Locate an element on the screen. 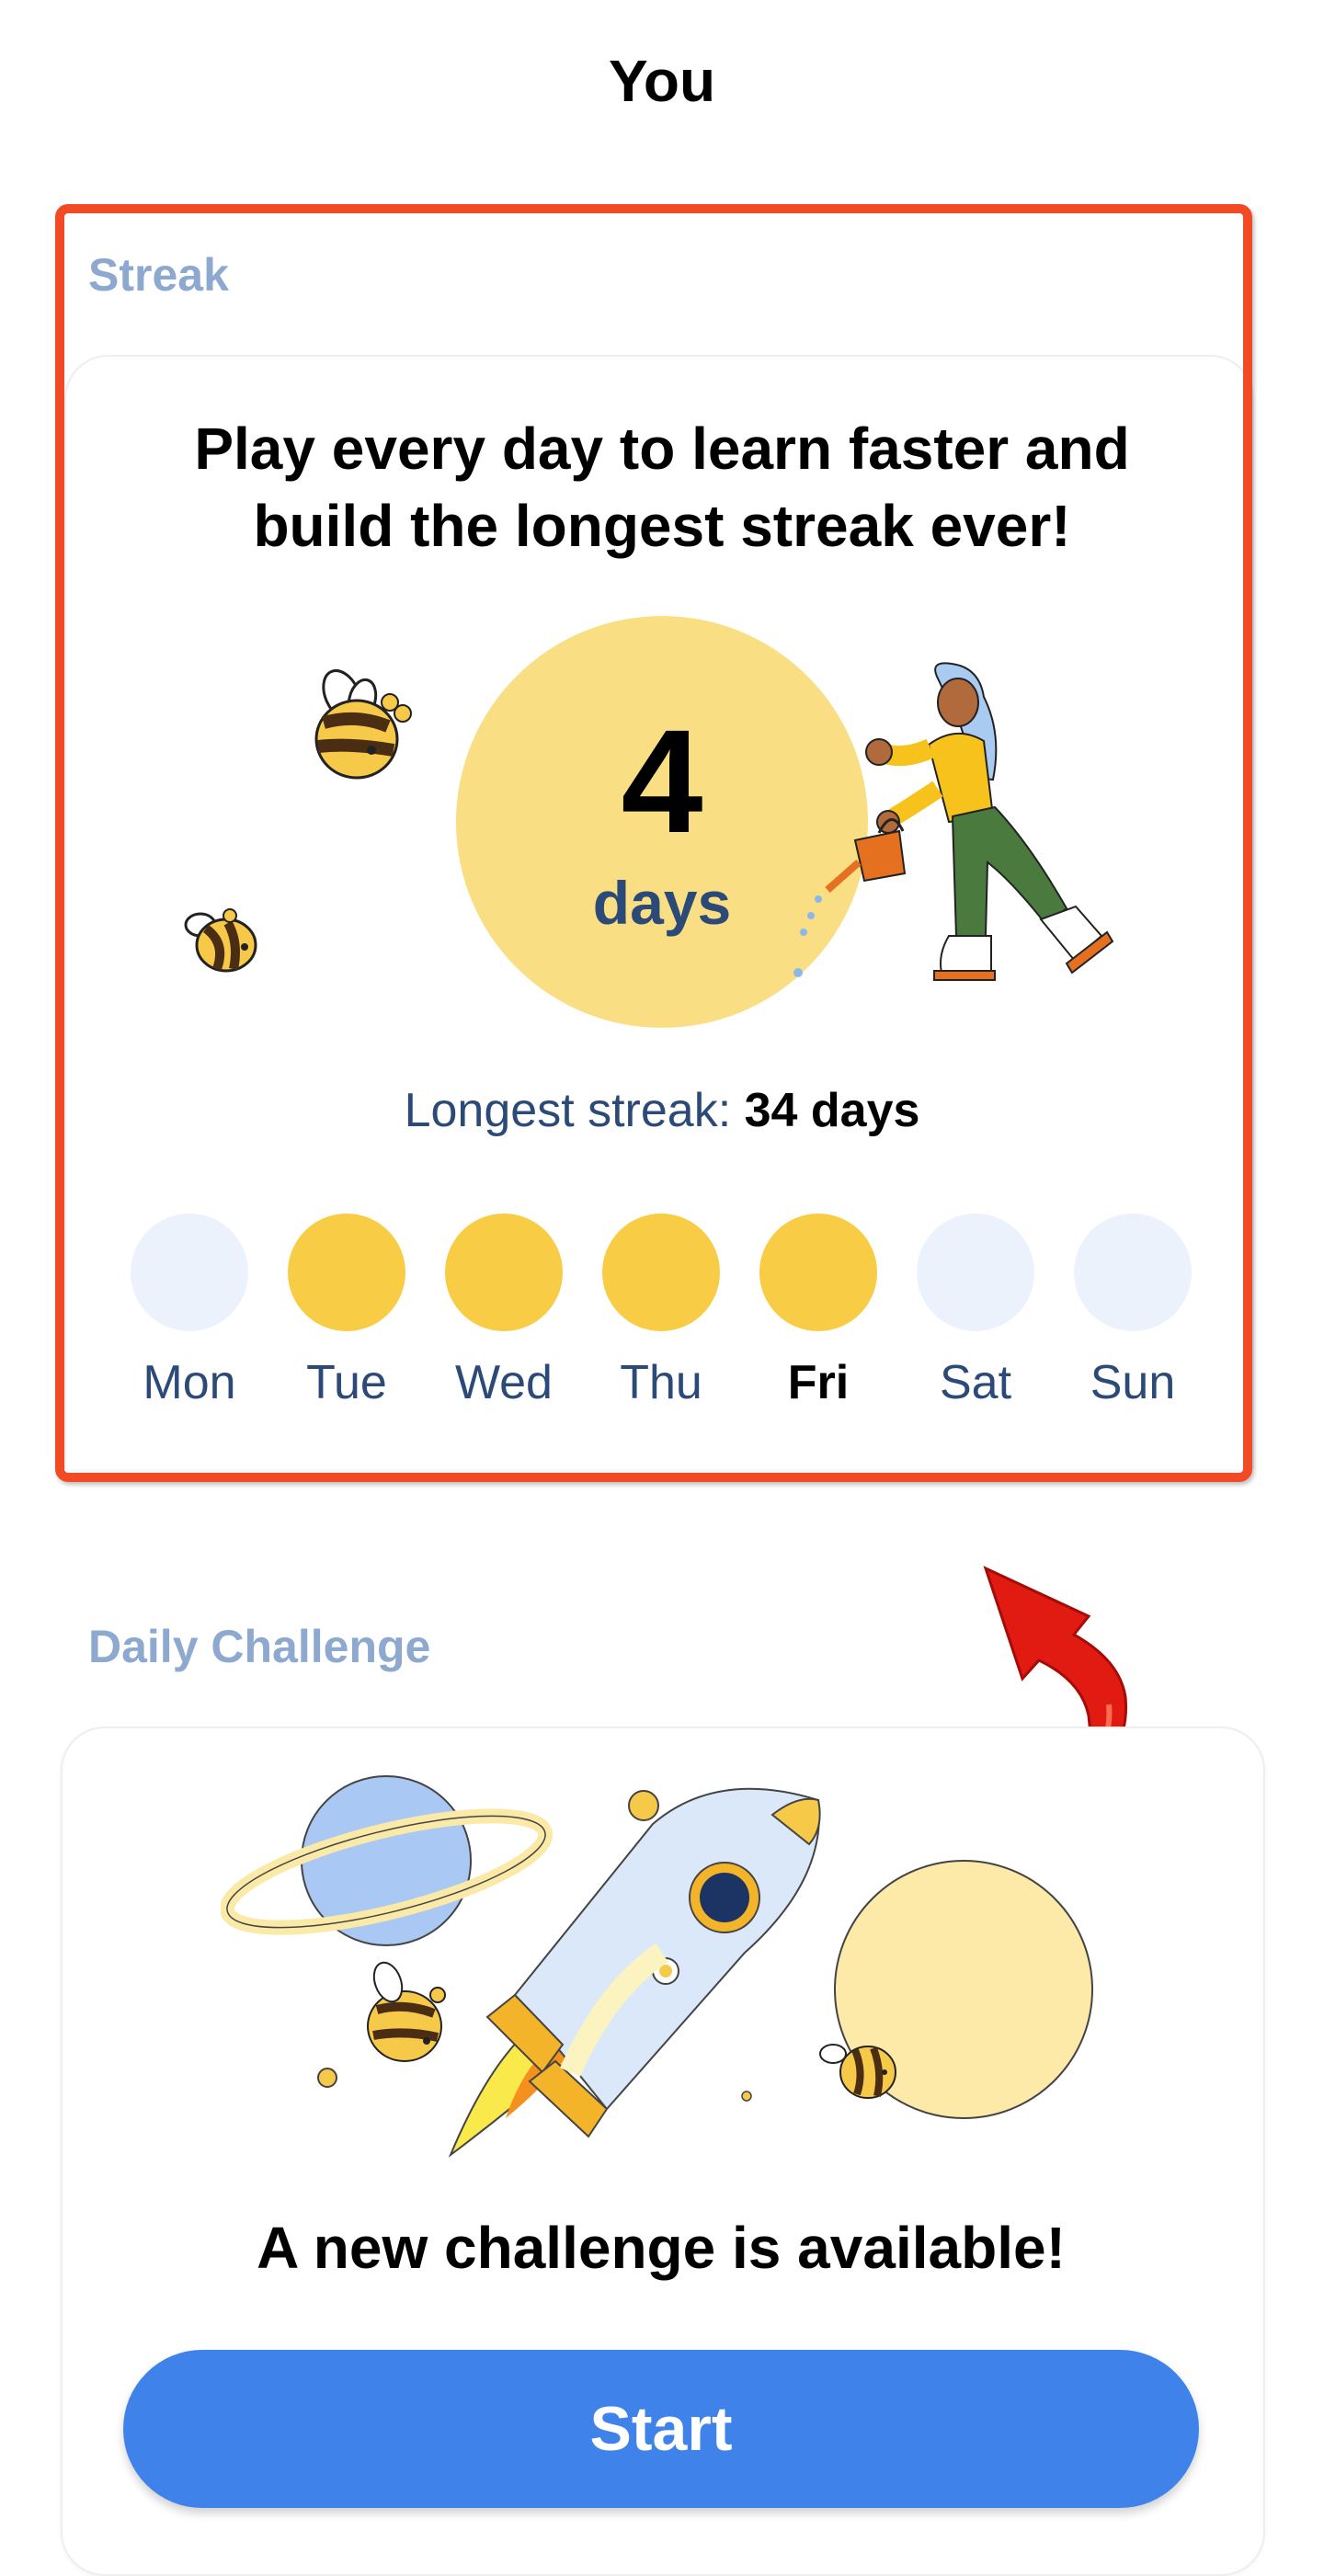 Image resolution: width=1324 pixels, height=2576 pixels. challenge-message: A new challenge is available! is located at coordinates (661, 2248).